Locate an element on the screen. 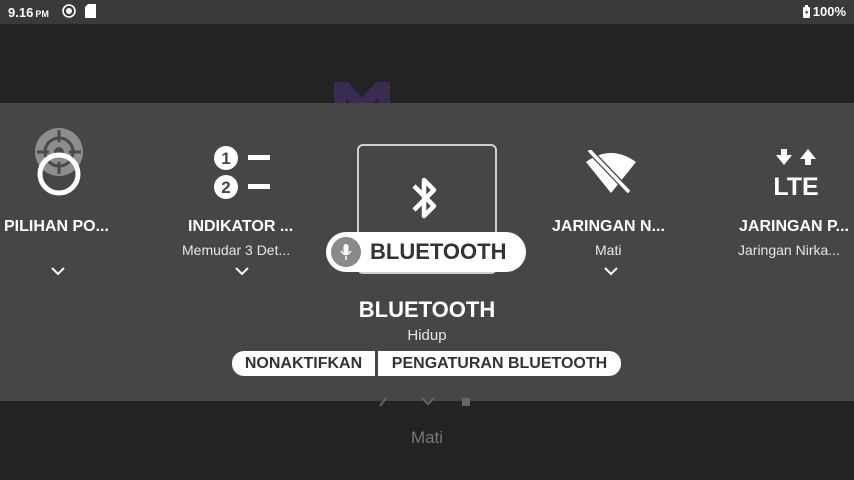 This screenshot has width=854, height=480. svg-text: 1 is located at coordinates (225, 158).